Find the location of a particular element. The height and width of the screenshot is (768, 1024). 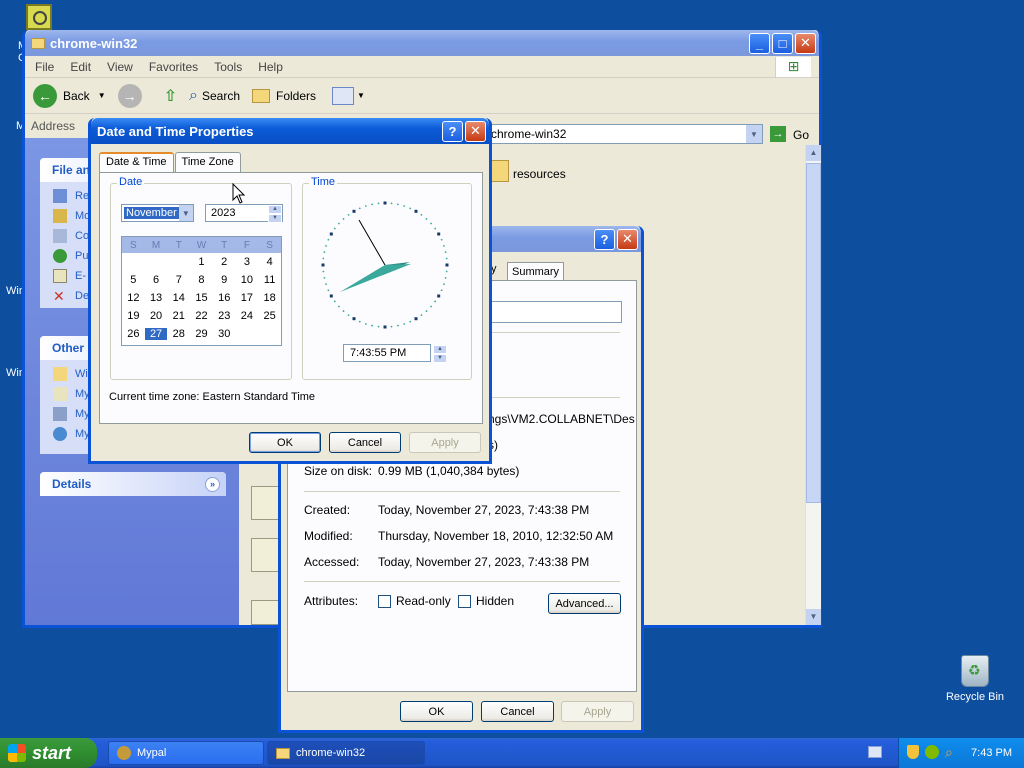

tray-clock: 7:43 PM is located at coordinates (991, 753).